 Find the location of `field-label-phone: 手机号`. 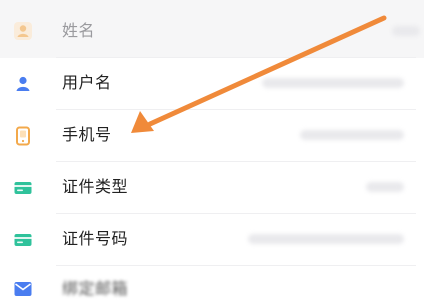

field-label-phone: 手机号 is located at coordinates (87, 134).